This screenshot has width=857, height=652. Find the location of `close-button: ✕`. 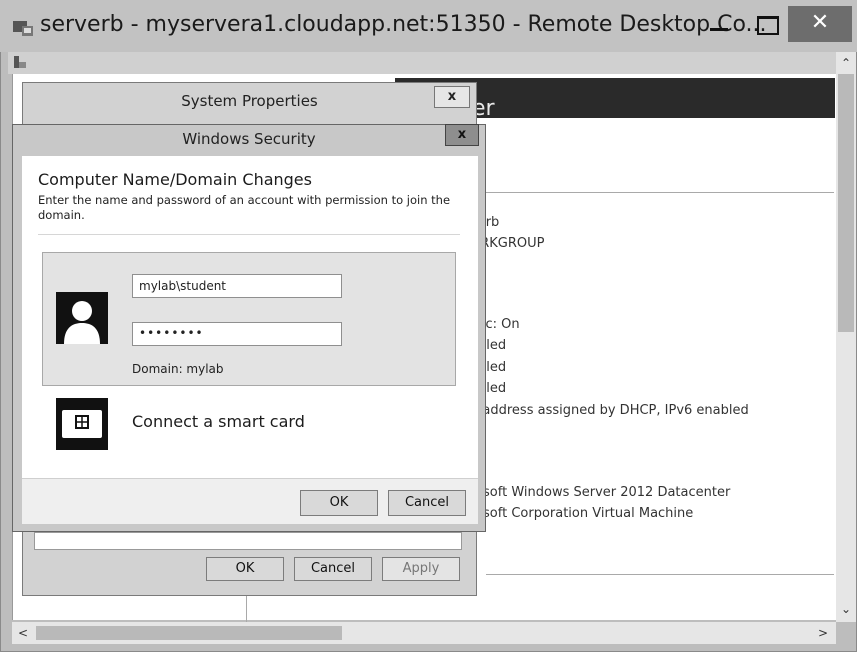

close-button: ✕ is located at coordinates (820, 24).